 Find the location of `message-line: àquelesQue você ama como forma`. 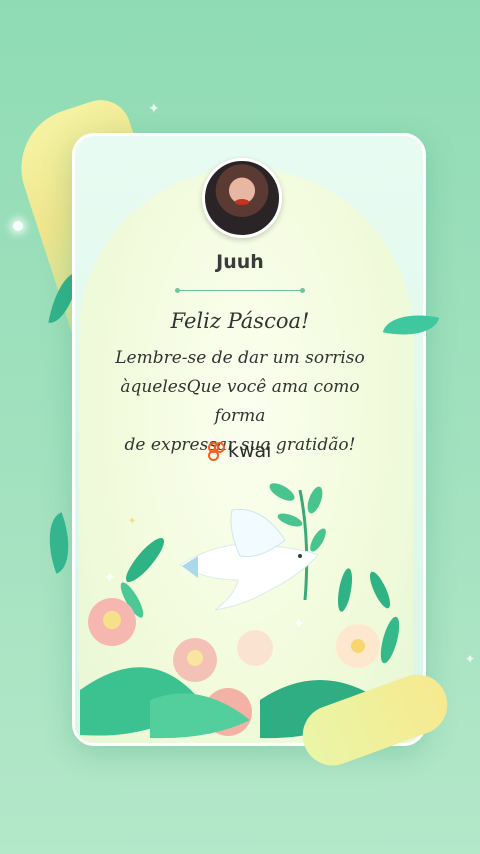

message-line: àquelesQue você ama como forma is located at coordinates (240, 401).